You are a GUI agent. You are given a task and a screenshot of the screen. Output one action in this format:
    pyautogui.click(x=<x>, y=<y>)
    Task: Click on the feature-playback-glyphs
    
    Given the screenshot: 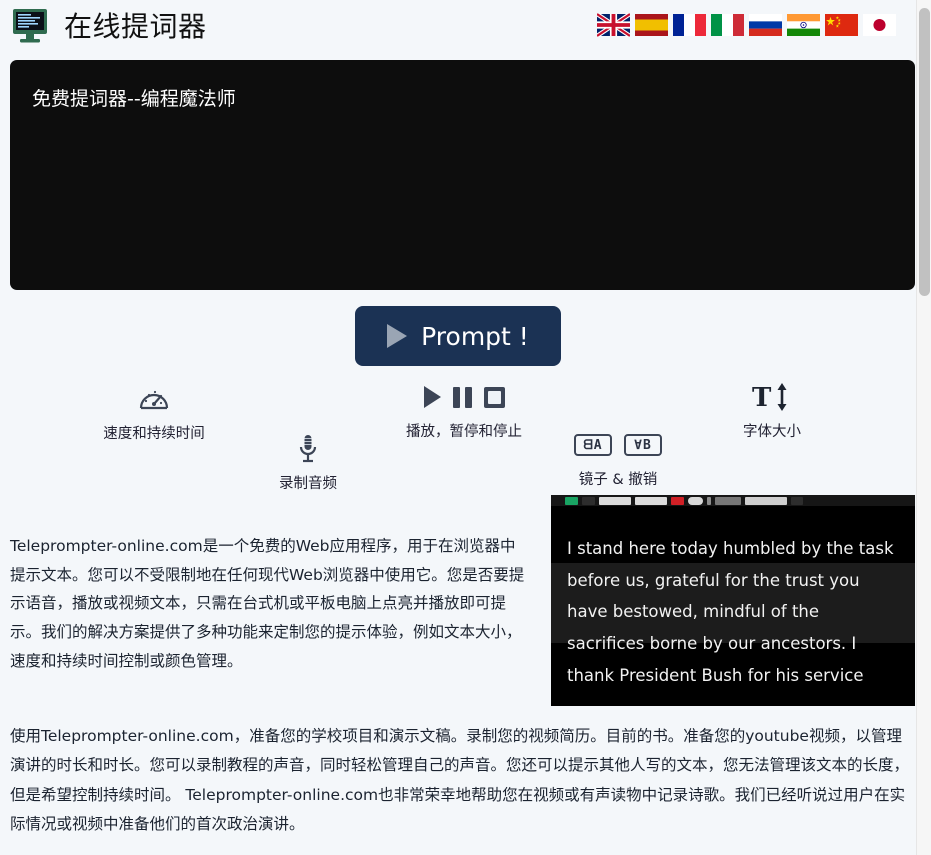 What is the action you would take?
    pyautogui.click(x=464, y=397)
    